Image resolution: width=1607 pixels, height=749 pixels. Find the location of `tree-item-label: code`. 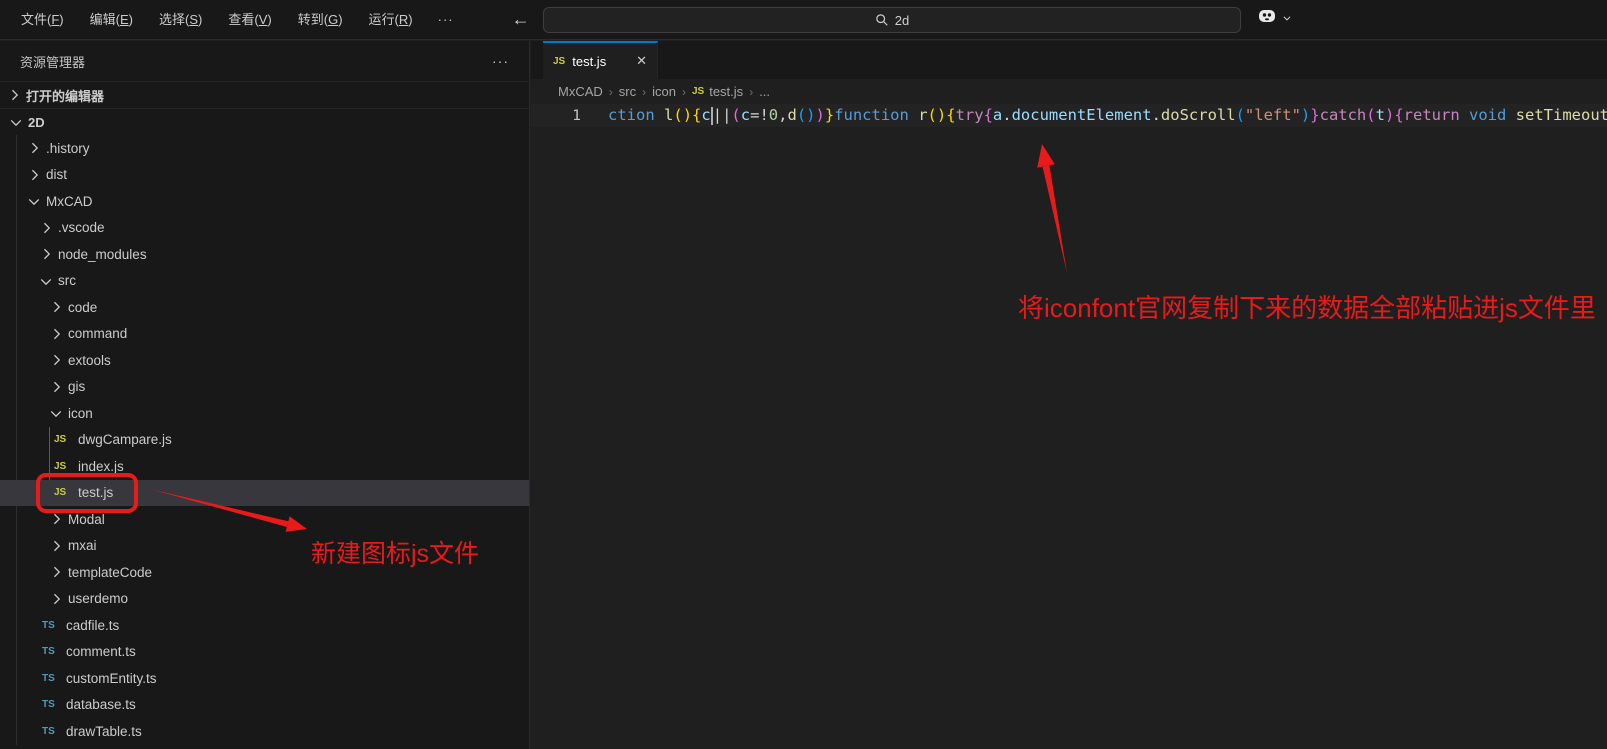

tree-item-label: code is located at coordinates (83, 307).